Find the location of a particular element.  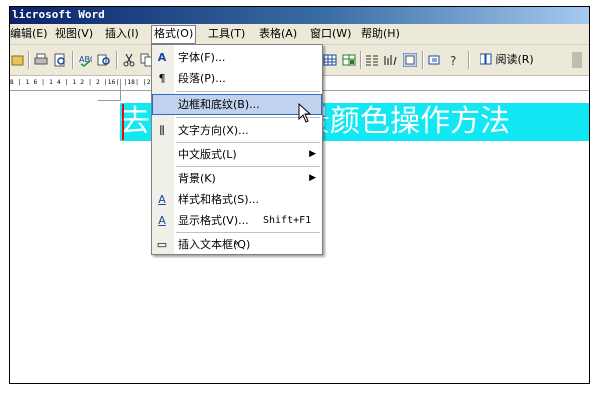

menu-item-shortcut: Shift+F1 is located at coordinates (287, 220).